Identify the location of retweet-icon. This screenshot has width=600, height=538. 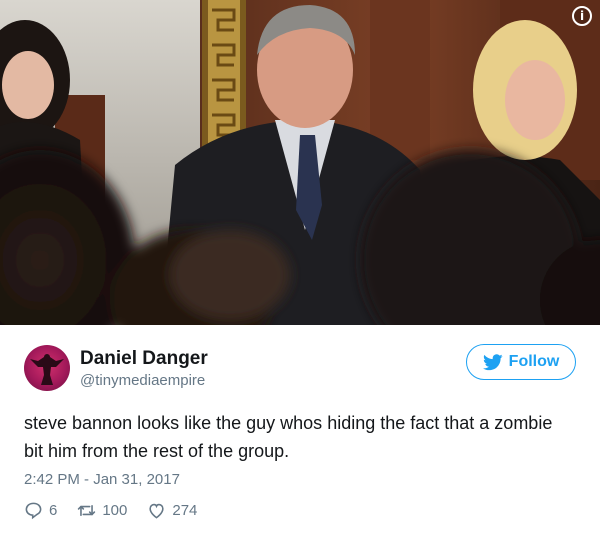
(87, 510).